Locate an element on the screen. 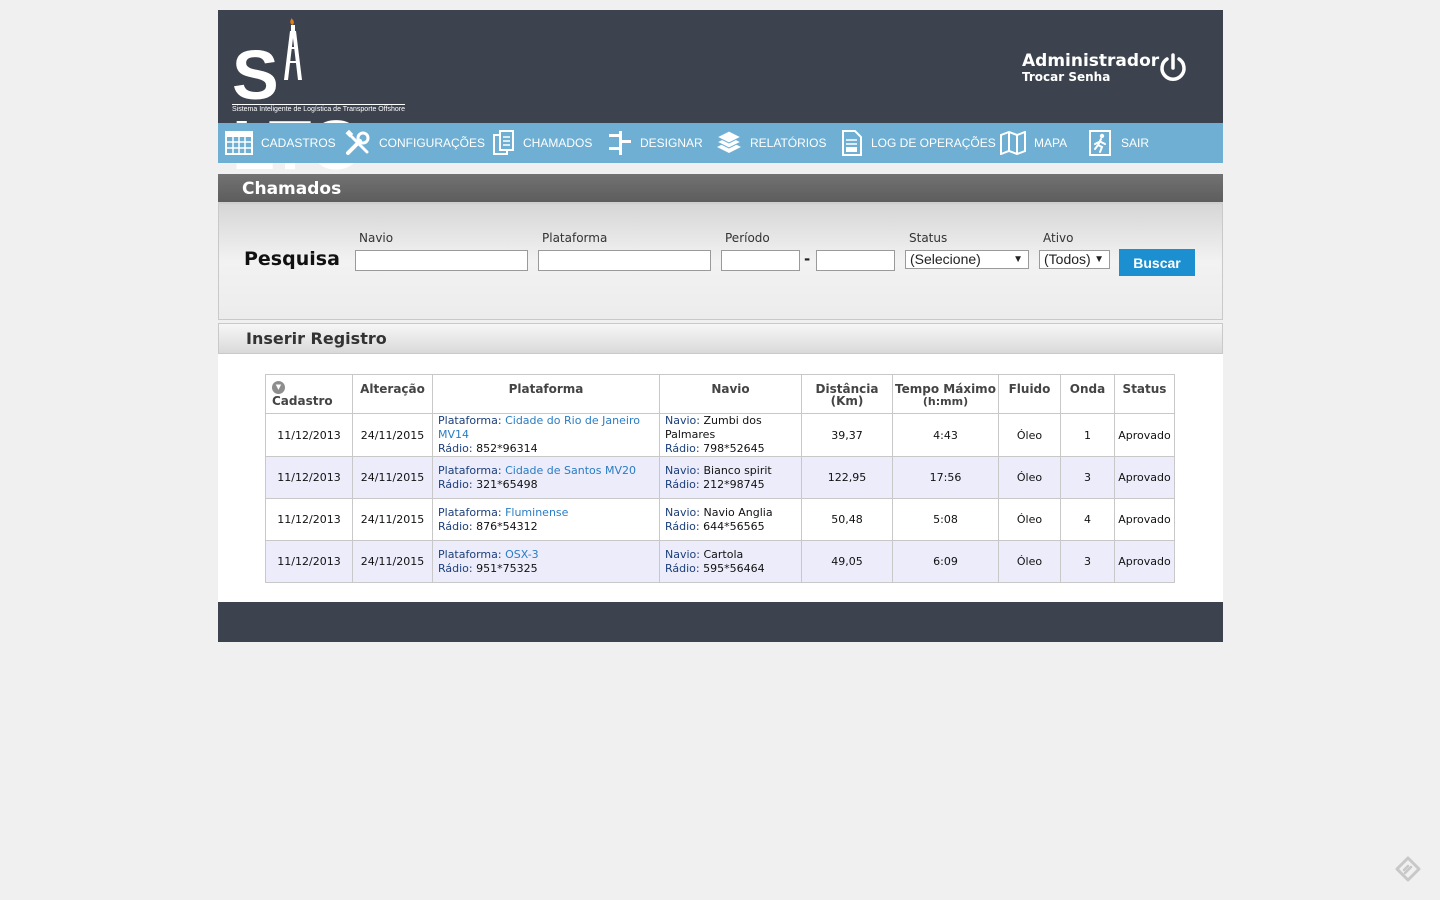 This screenshot has width=1440, height=900. cell-navio: Navio: Bianco spirit Rádio: 212*98745 is located at coordinates (730, 477).